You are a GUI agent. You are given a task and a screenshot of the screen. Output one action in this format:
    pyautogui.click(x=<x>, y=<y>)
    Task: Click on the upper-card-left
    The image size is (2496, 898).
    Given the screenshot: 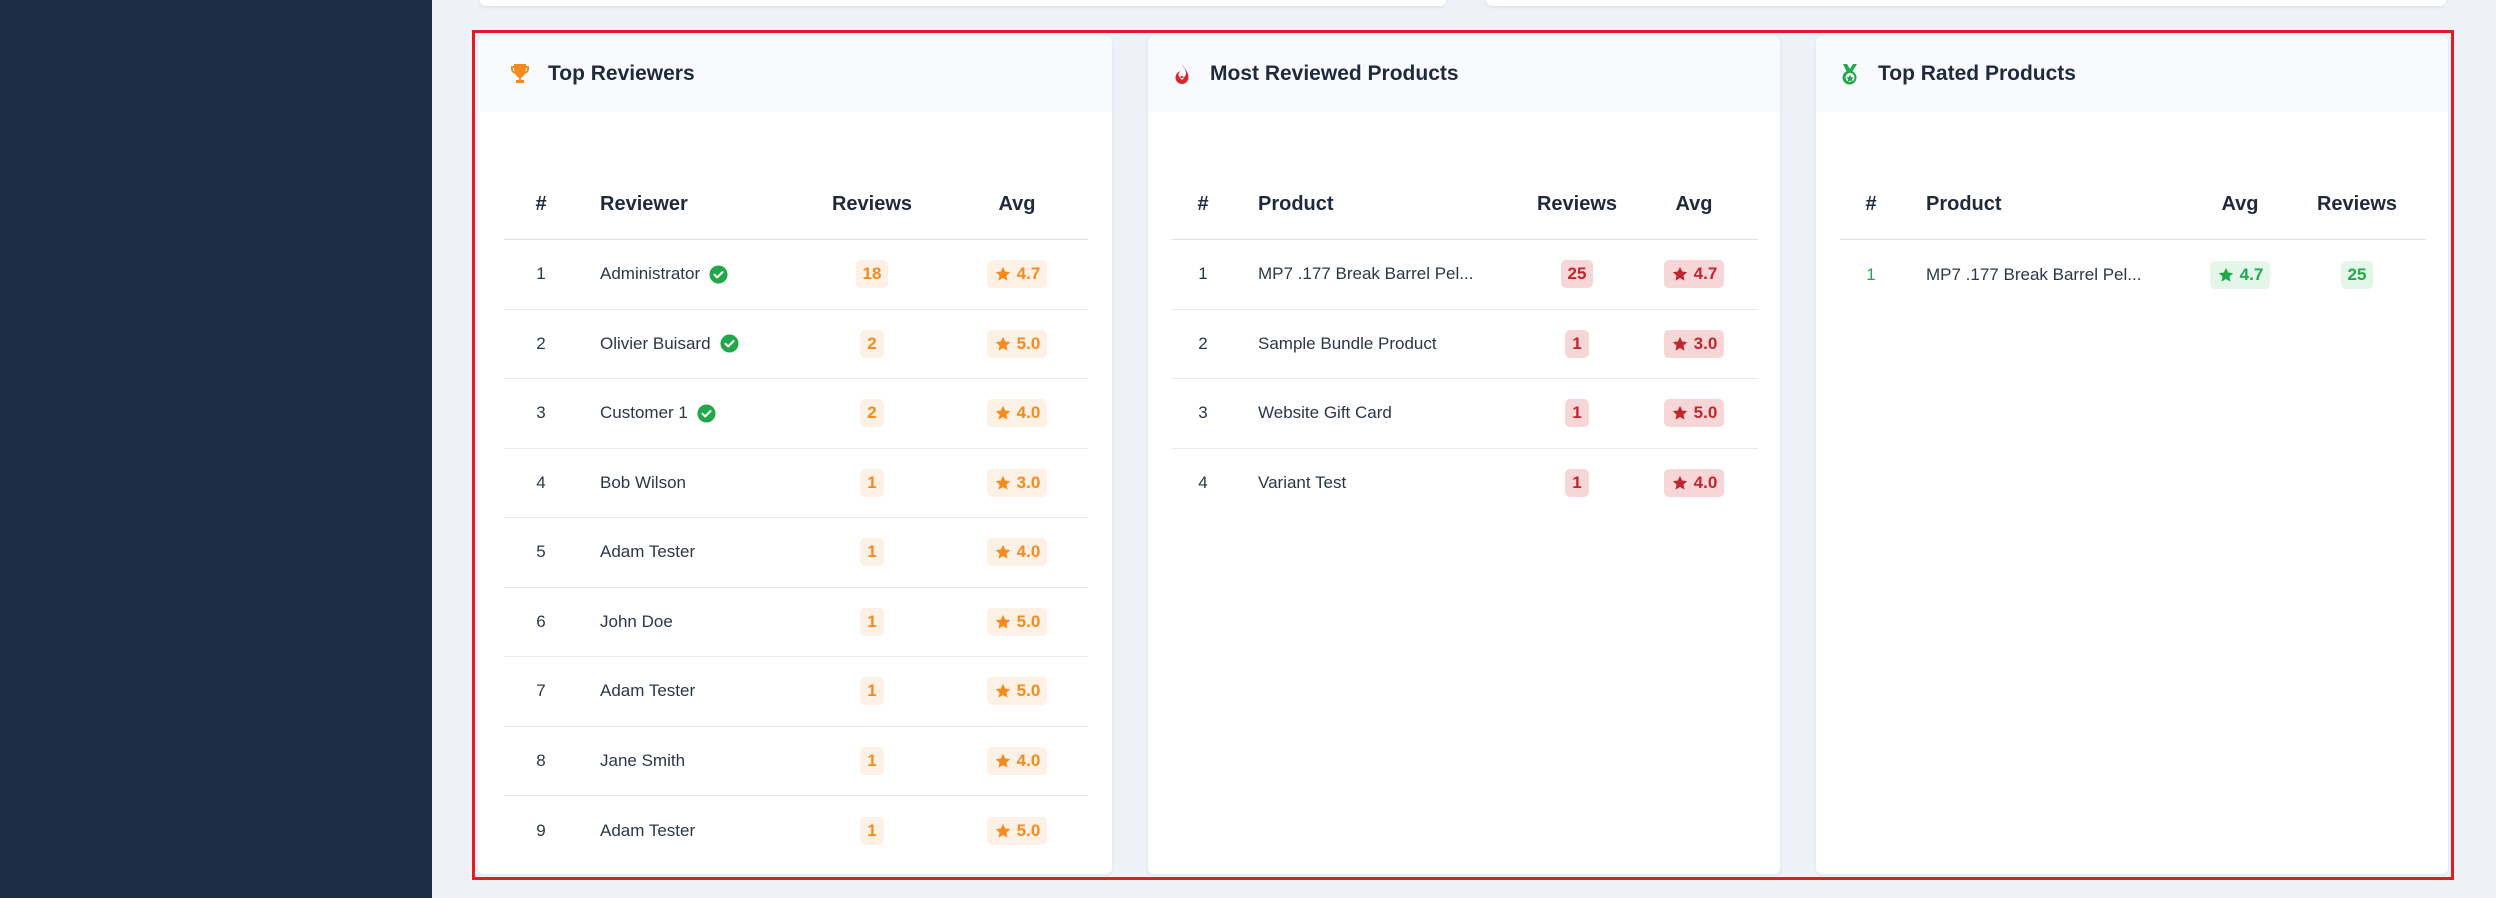 What is the action you would take?
    pyautogui.click(x=963, y=3)
    